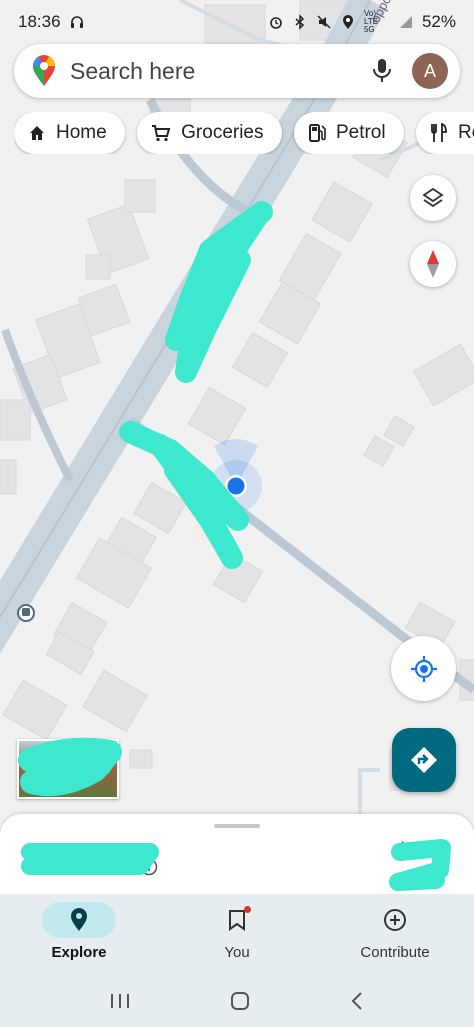 The image size is (474, 1027). Describe the element at coordinates (120, 1001) in the screenshot. I see `recent-apps-icon` at that location.